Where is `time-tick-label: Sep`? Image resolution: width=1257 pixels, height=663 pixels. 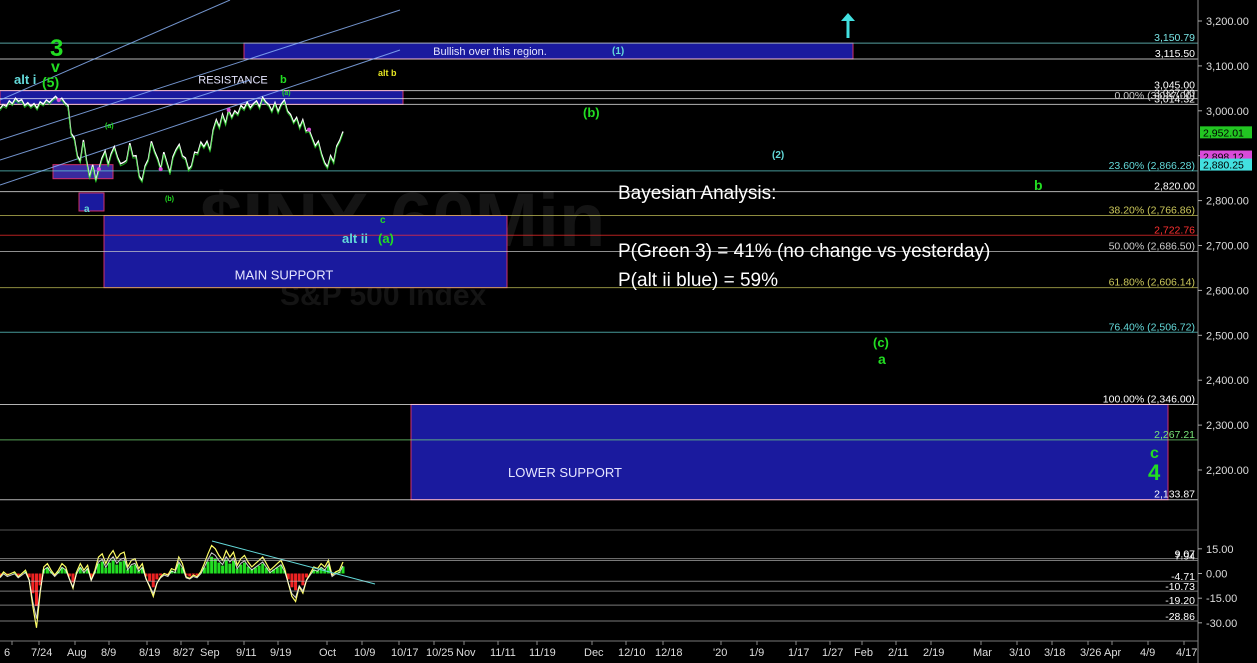 time-tick-label: Sep is located at coordinates (210, 653).